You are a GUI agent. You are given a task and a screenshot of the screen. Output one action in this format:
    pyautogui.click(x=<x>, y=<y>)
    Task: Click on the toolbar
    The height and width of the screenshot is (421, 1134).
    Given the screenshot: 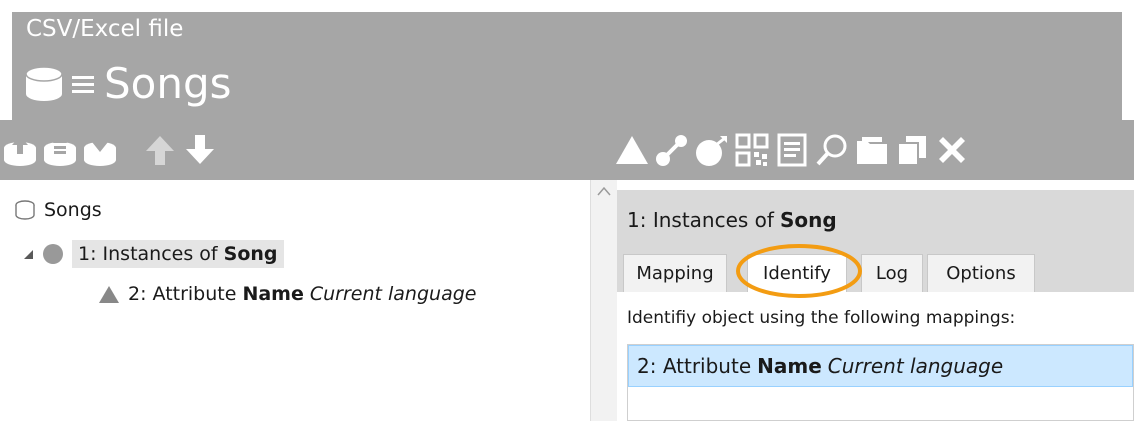 What is the action you would take?
    pyautogui.click(x=567, y=150)
    